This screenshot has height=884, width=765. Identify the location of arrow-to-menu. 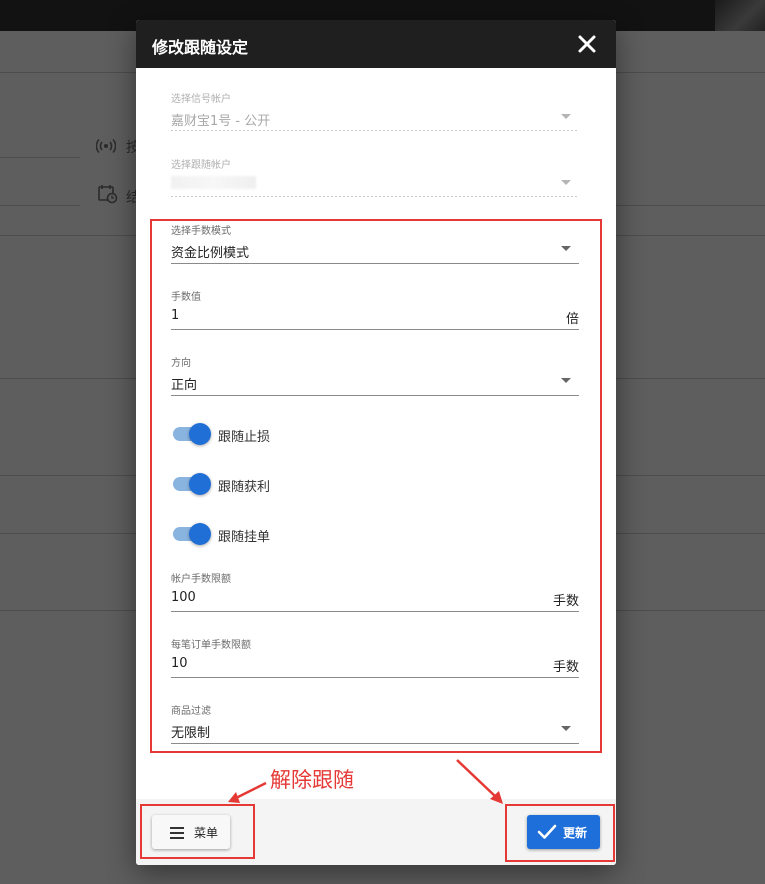
(250, 791).